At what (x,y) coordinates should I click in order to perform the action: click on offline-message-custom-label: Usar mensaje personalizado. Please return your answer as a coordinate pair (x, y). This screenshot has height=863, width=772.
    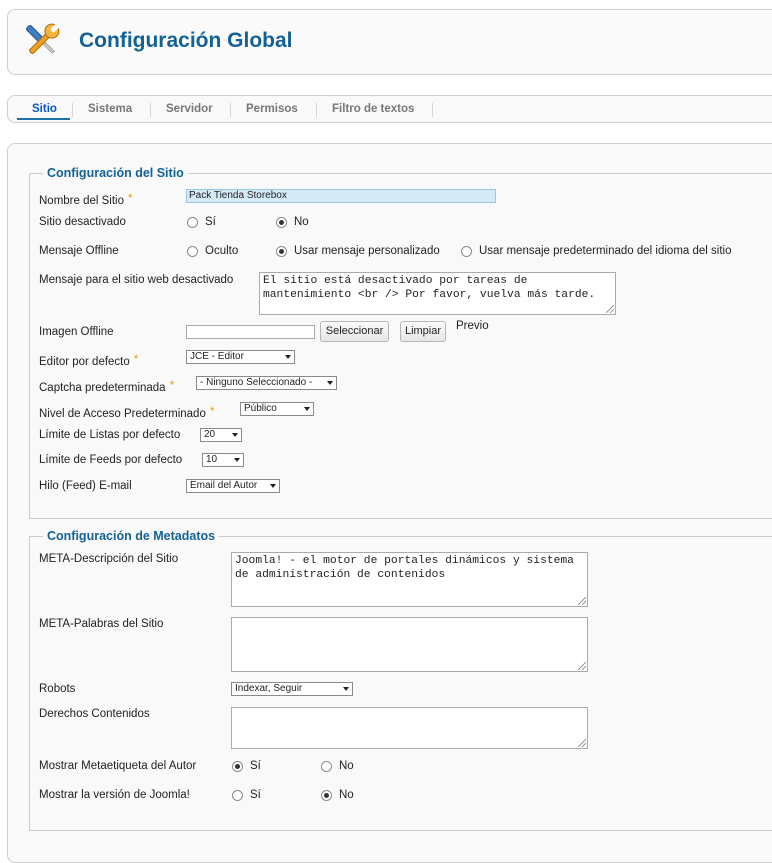
    Looking at the image, I should click on (367, 251).